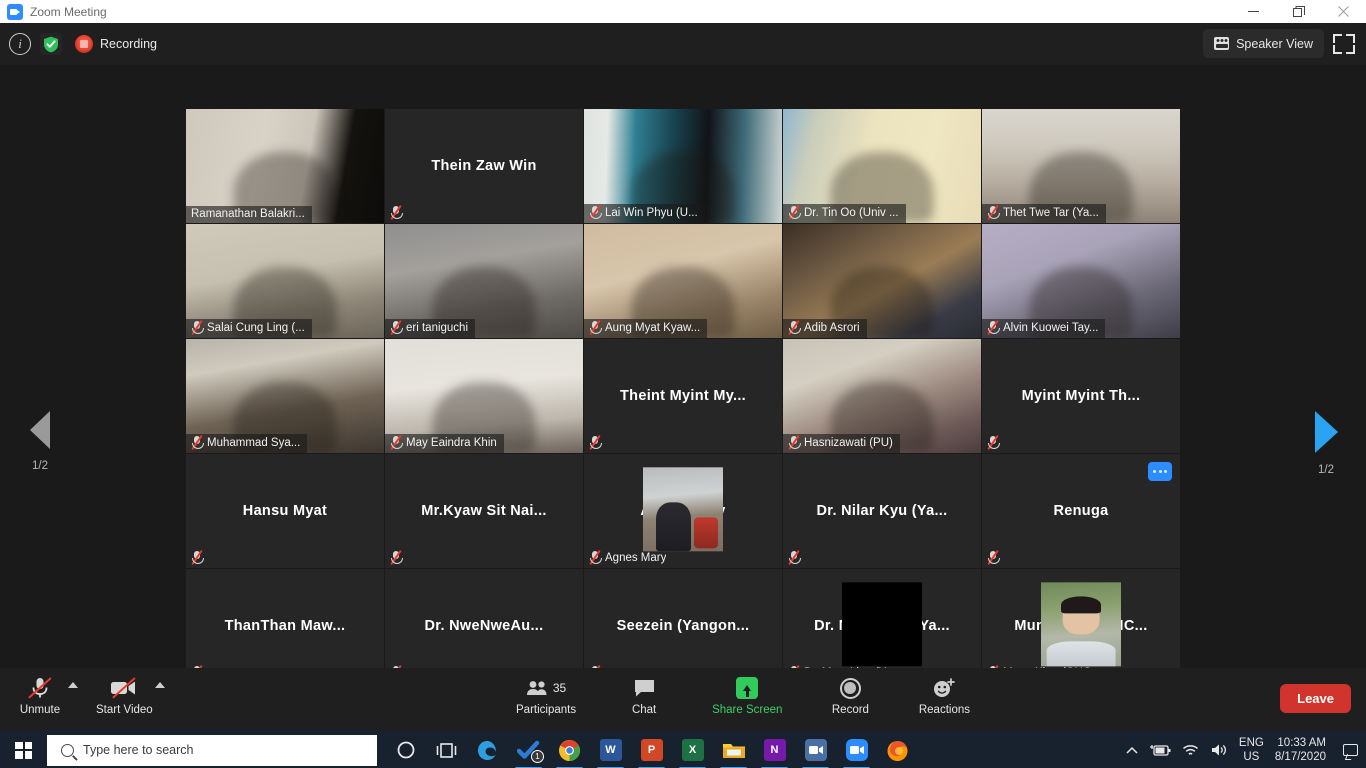 The height and width of the screenshot is (768, 1366). I want to click on participant-tile: Agnes MaryAgnes Mary, so click(683, 511).